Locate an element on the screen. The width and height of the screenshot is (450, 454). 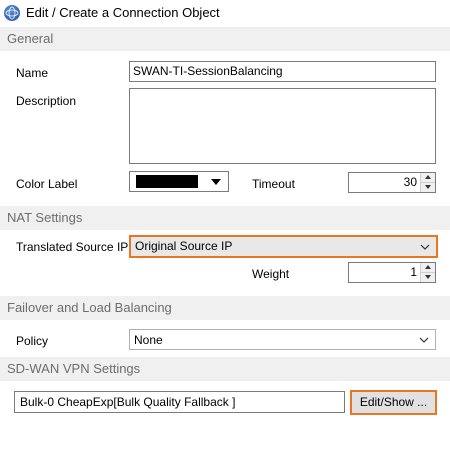
timeout-label: Timeout is located at coordinates (273, 184).